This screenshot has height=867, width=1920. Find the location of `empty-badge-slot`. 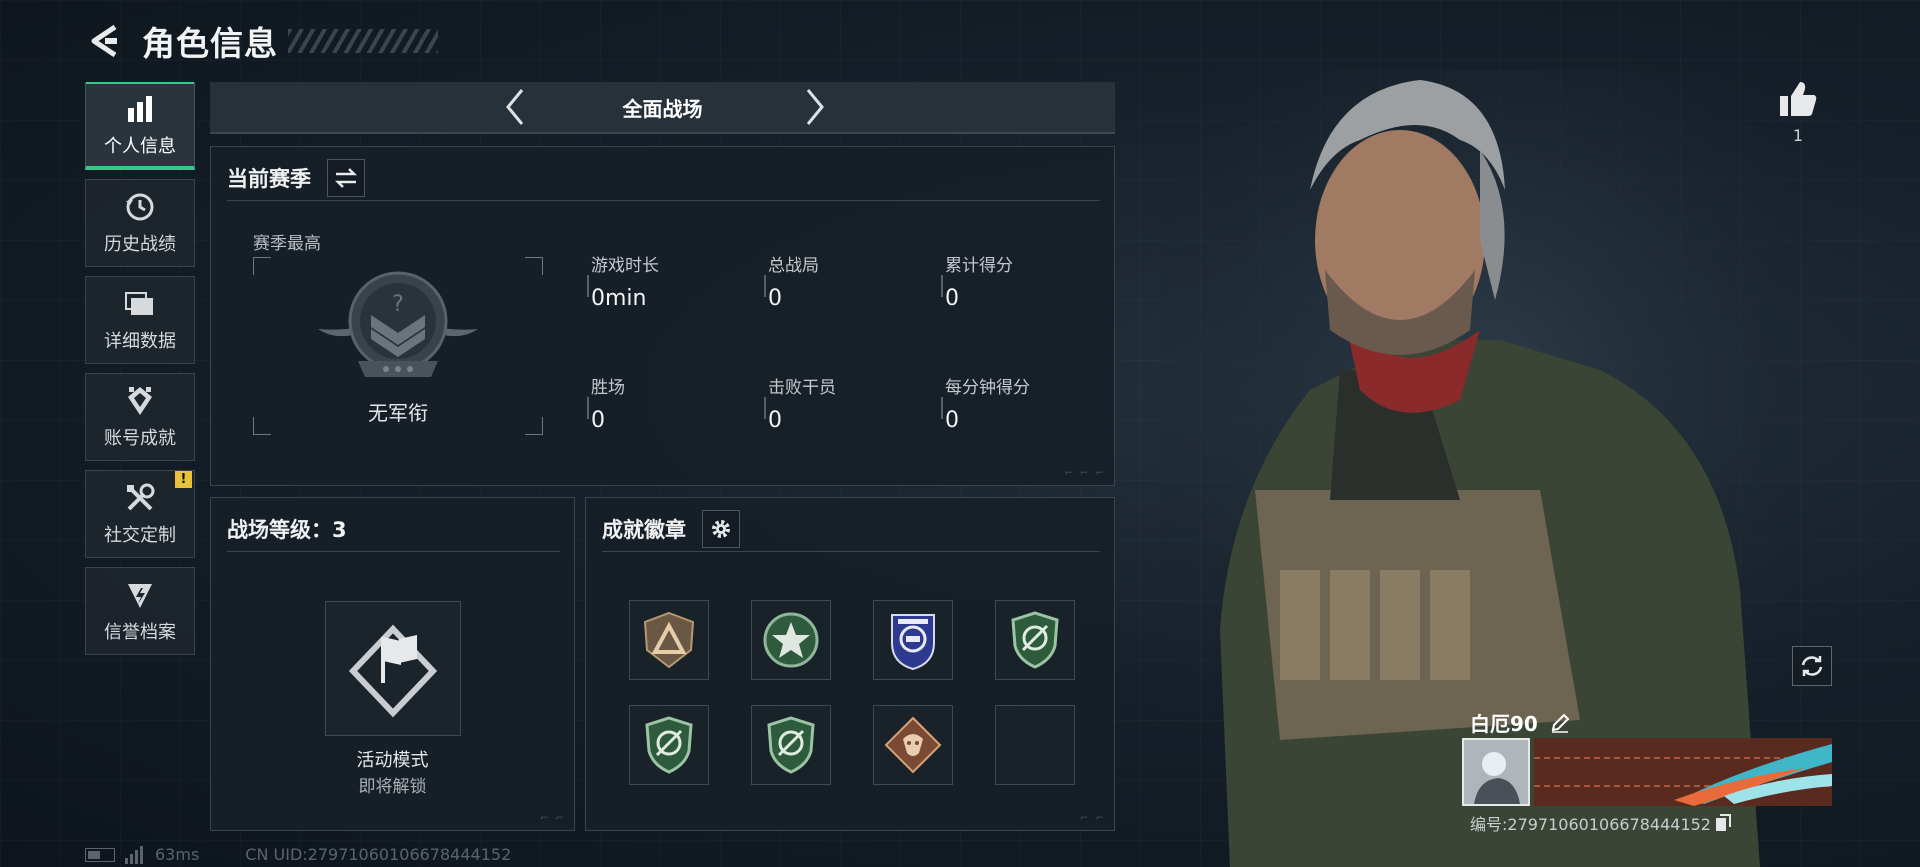

empty-badge-slot is located at coordinates (1035, 745).